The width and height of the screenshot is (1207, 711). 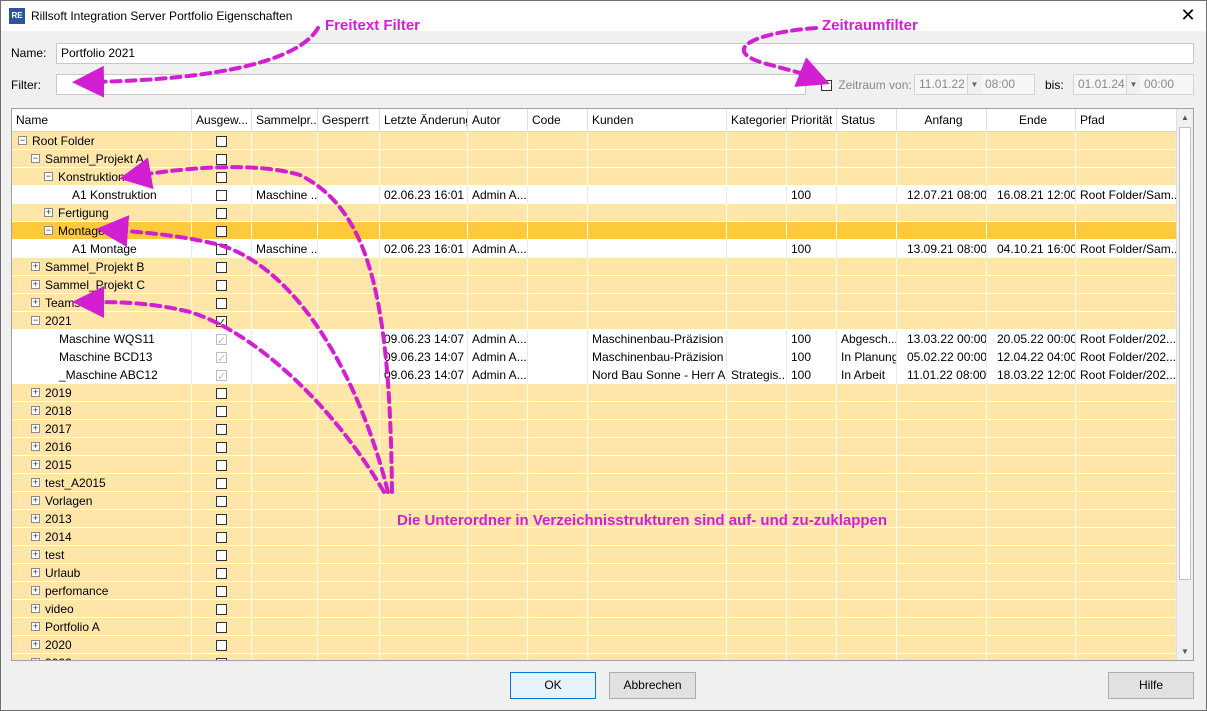 What do you see at coordinates (867, 120) in the screenshot?
I see `column-header-10: Status` at bounding box center [867, 120].